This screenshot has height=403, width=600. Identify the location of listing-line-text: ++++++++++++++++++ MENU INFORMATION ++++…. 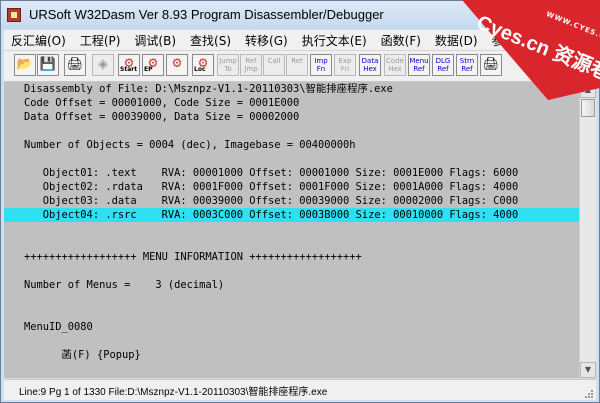
(193, 257).